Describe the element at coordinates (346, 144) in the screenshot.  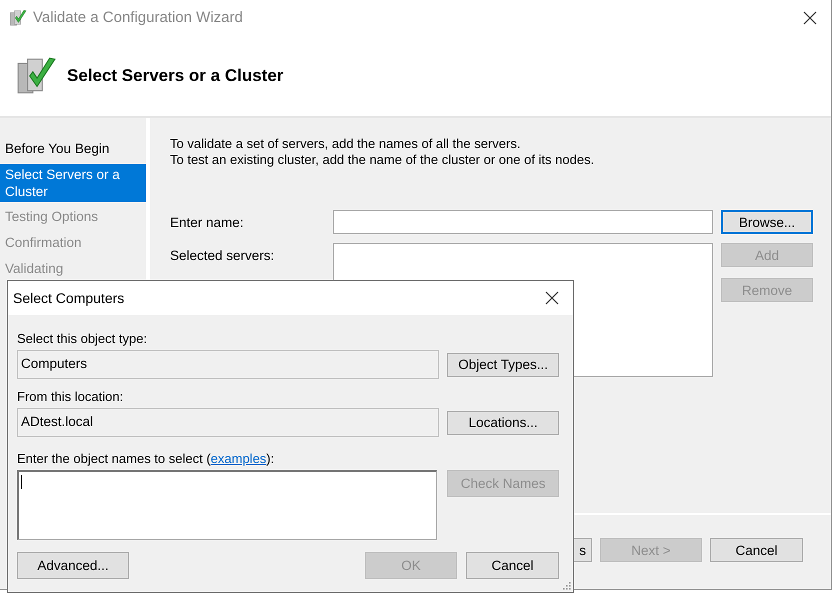
I see `instruction-text: To validate a set of servers, add the names of all the servers.` at that location.